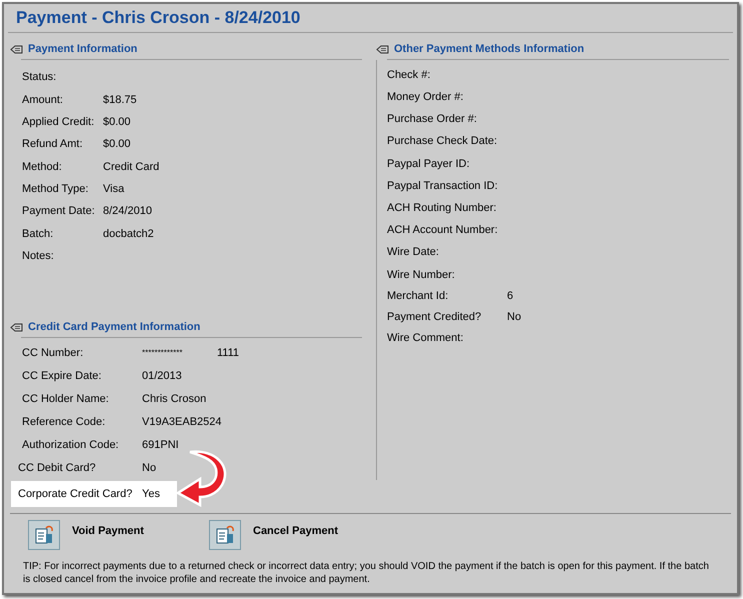 The width and height of the screenshot is (743, 599). I want to click on field-label: Money Order #:, so click(425, 98).